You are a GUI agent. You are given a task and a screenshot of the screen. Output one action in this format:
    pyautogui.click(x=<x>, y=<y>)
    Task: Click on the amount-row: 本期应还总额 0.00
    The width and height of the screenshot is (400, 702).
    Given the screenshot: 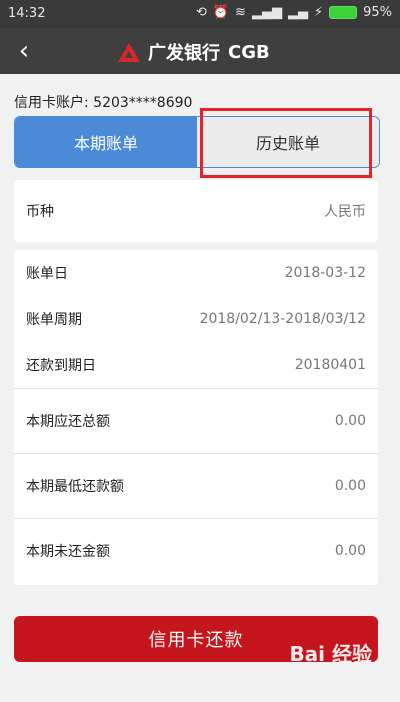 What is the action you would take?
    pyautogui.click(x=196, y=421)
    